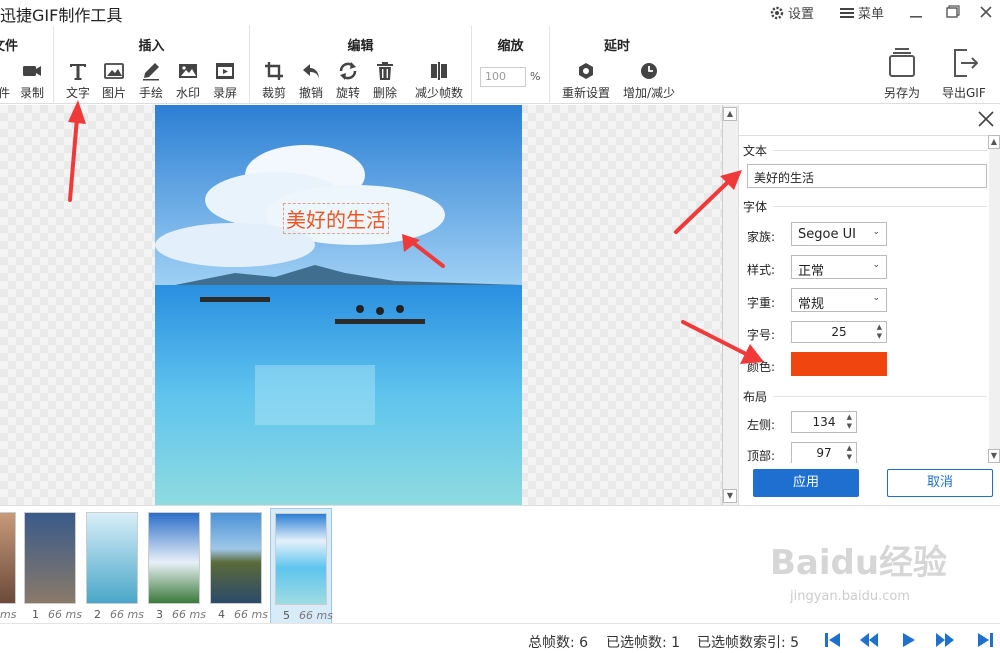  What do you see at coordinates (511, 65) in the screenshot?
I see `group-zoom: 缩放` at bounding box center [511, 65].